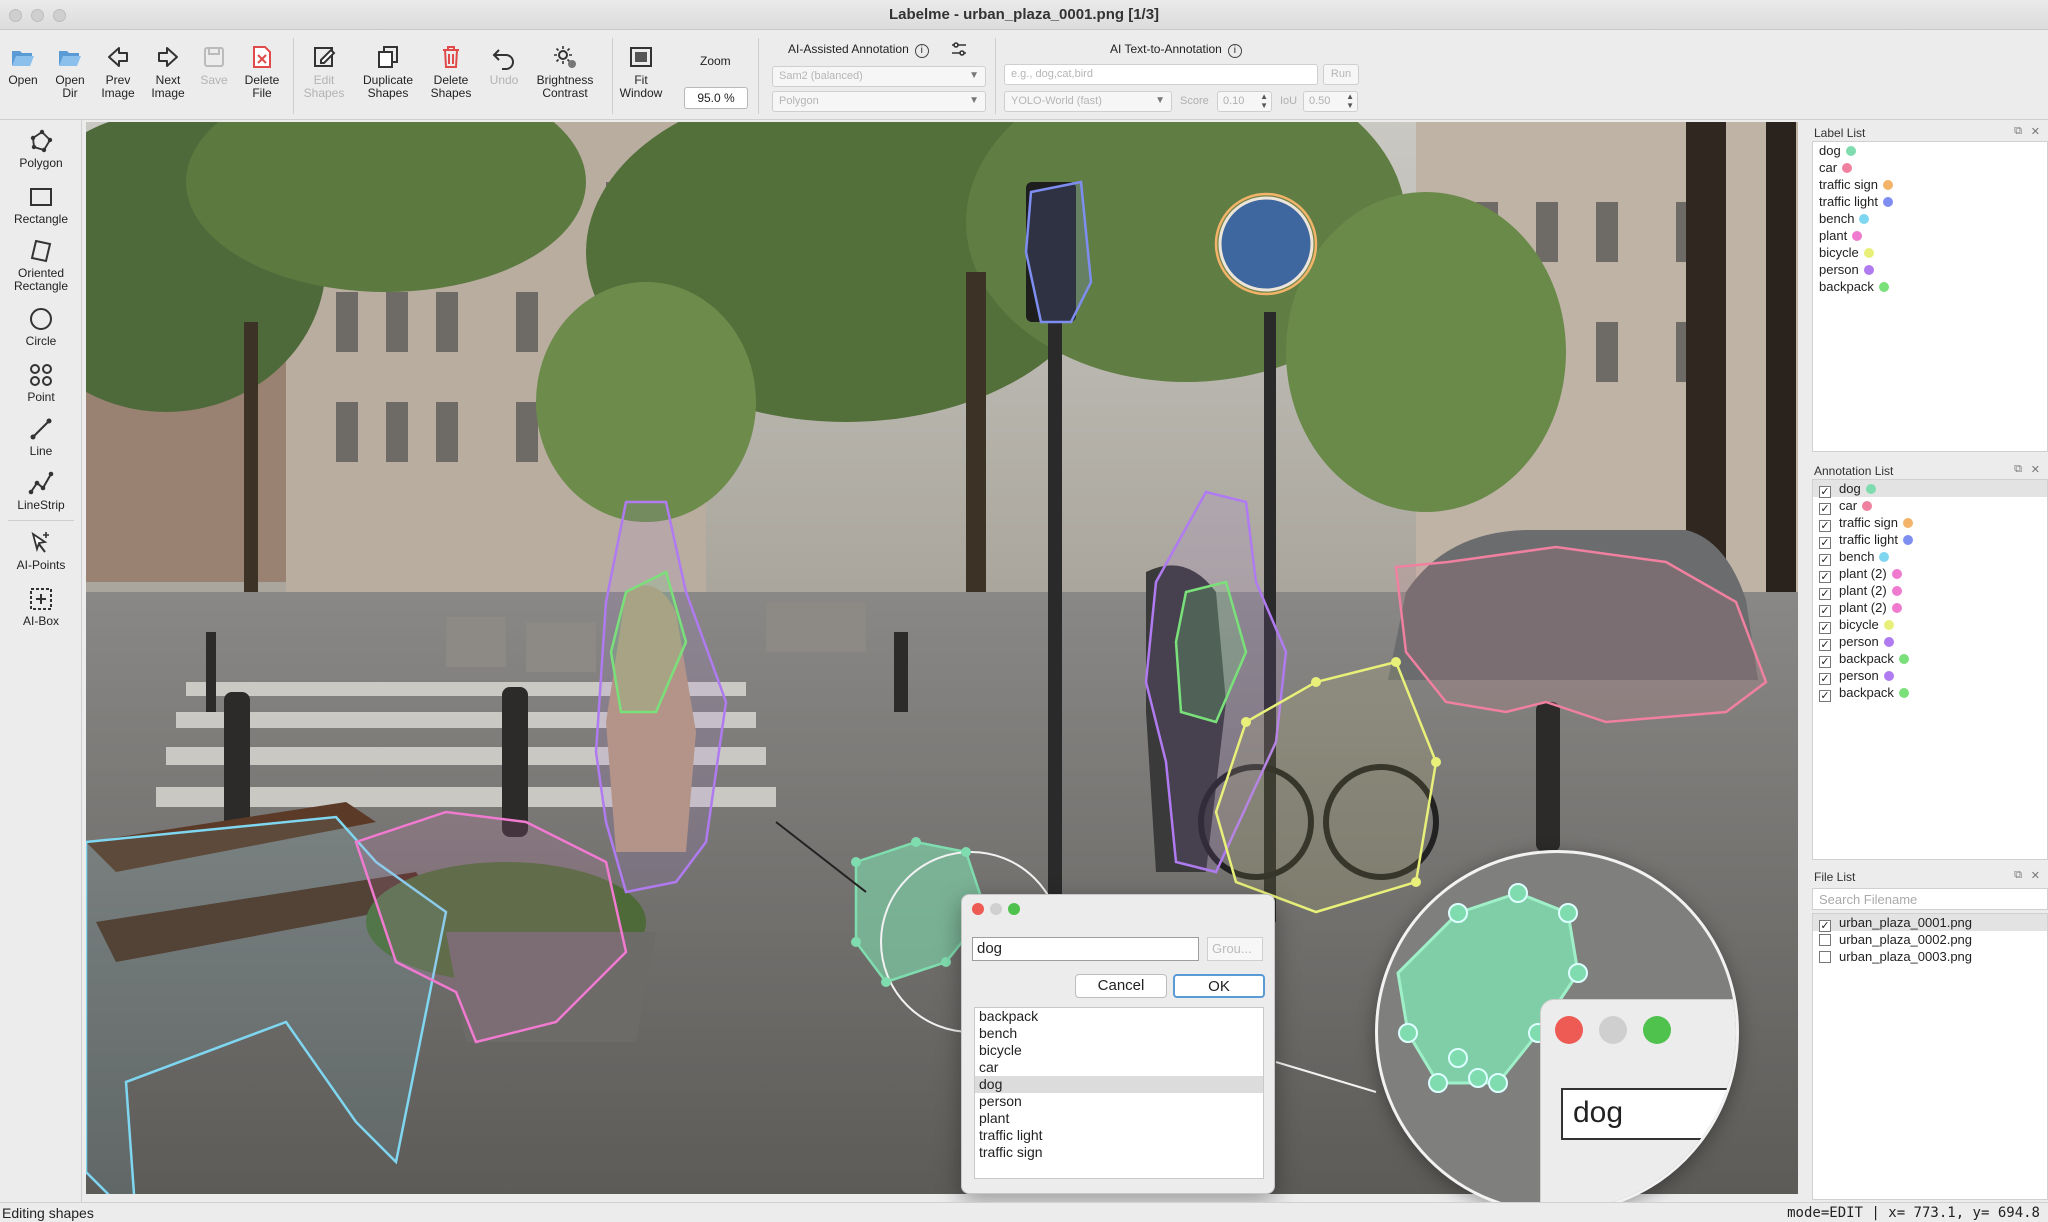 The image size is (2048, 1222). Describe the element at coordinates (1863, 573) in the screenshot. I see `annotation-text: plant (2)` at that location.